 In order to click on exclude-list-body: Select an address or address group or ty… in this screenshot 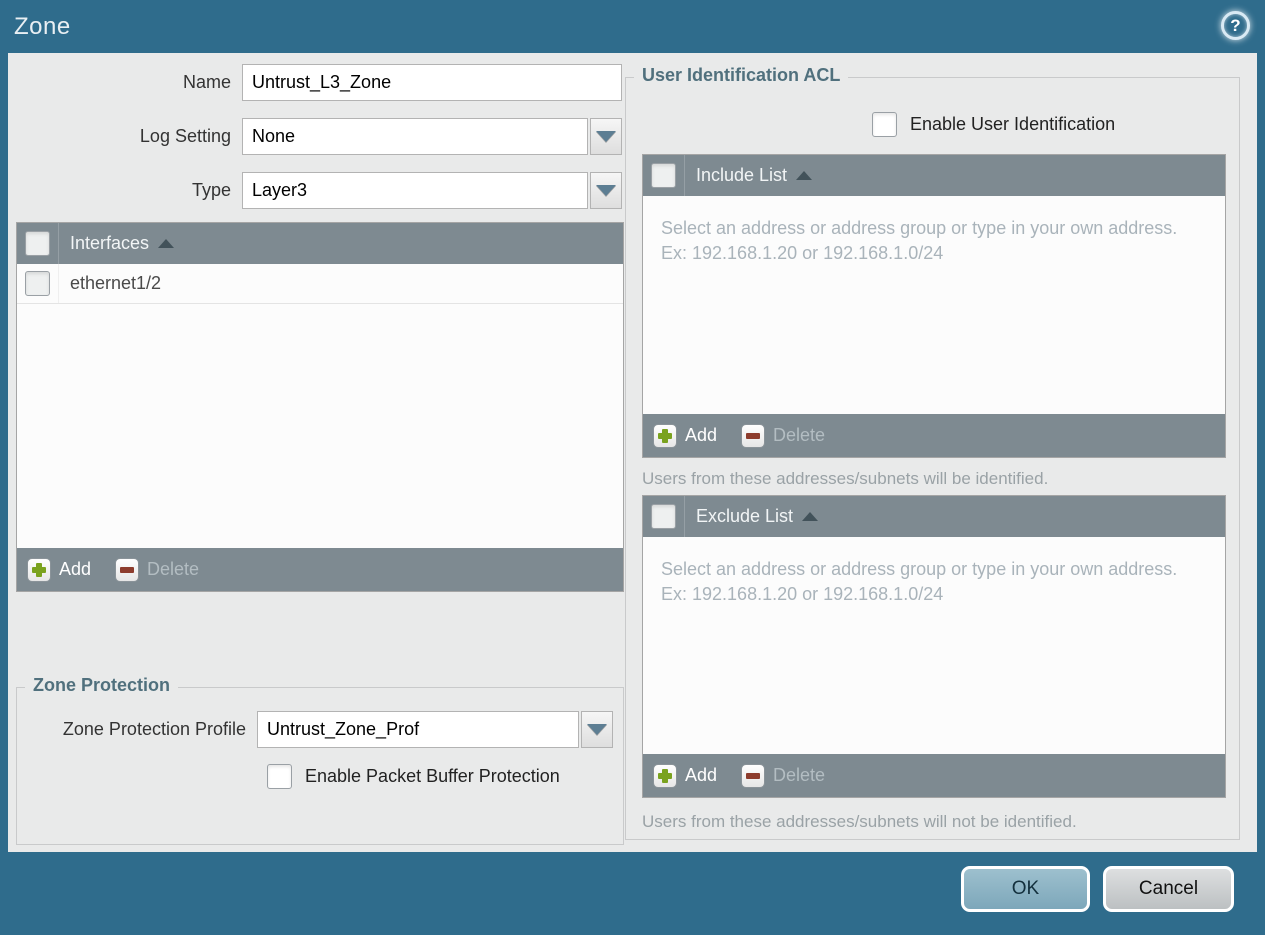, I will do `click(934, 645)`.